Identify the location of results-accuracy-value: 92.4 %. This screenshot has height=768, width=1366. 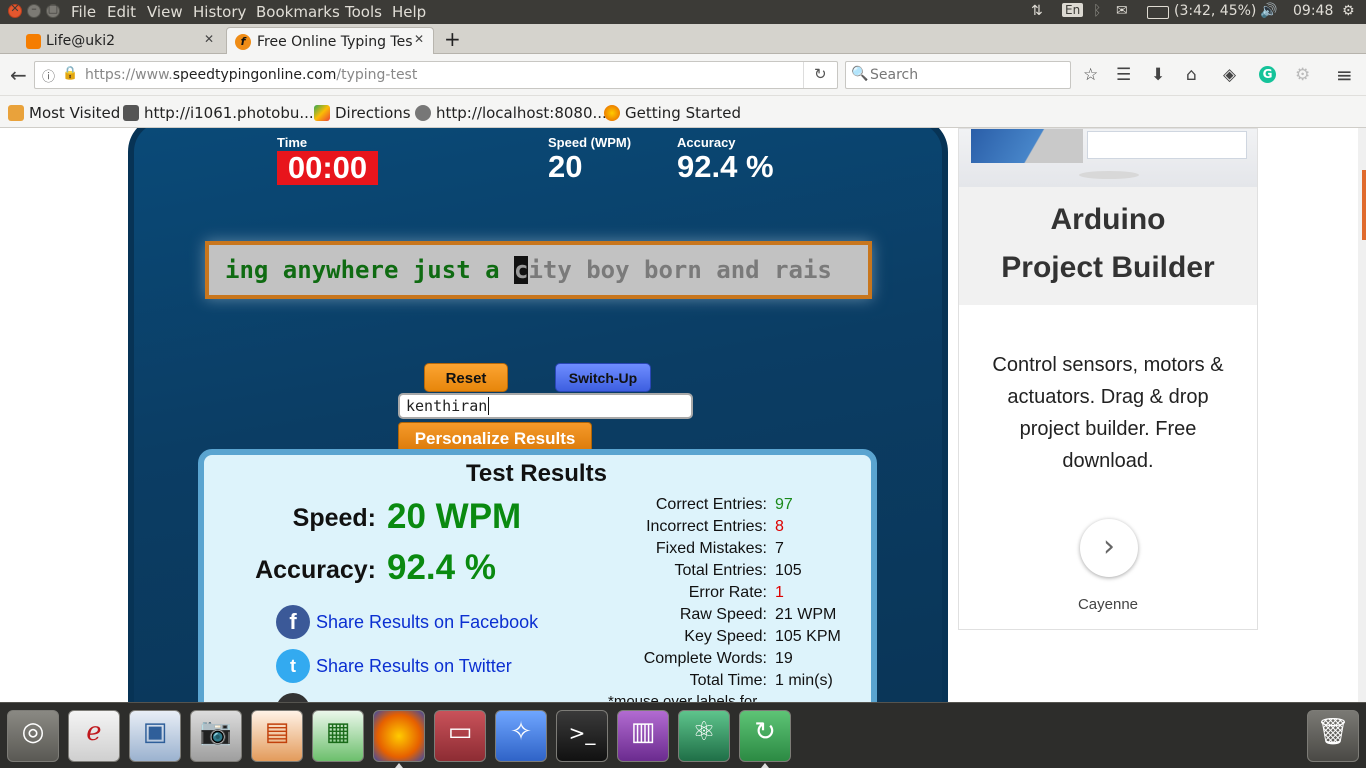
(441, 567).